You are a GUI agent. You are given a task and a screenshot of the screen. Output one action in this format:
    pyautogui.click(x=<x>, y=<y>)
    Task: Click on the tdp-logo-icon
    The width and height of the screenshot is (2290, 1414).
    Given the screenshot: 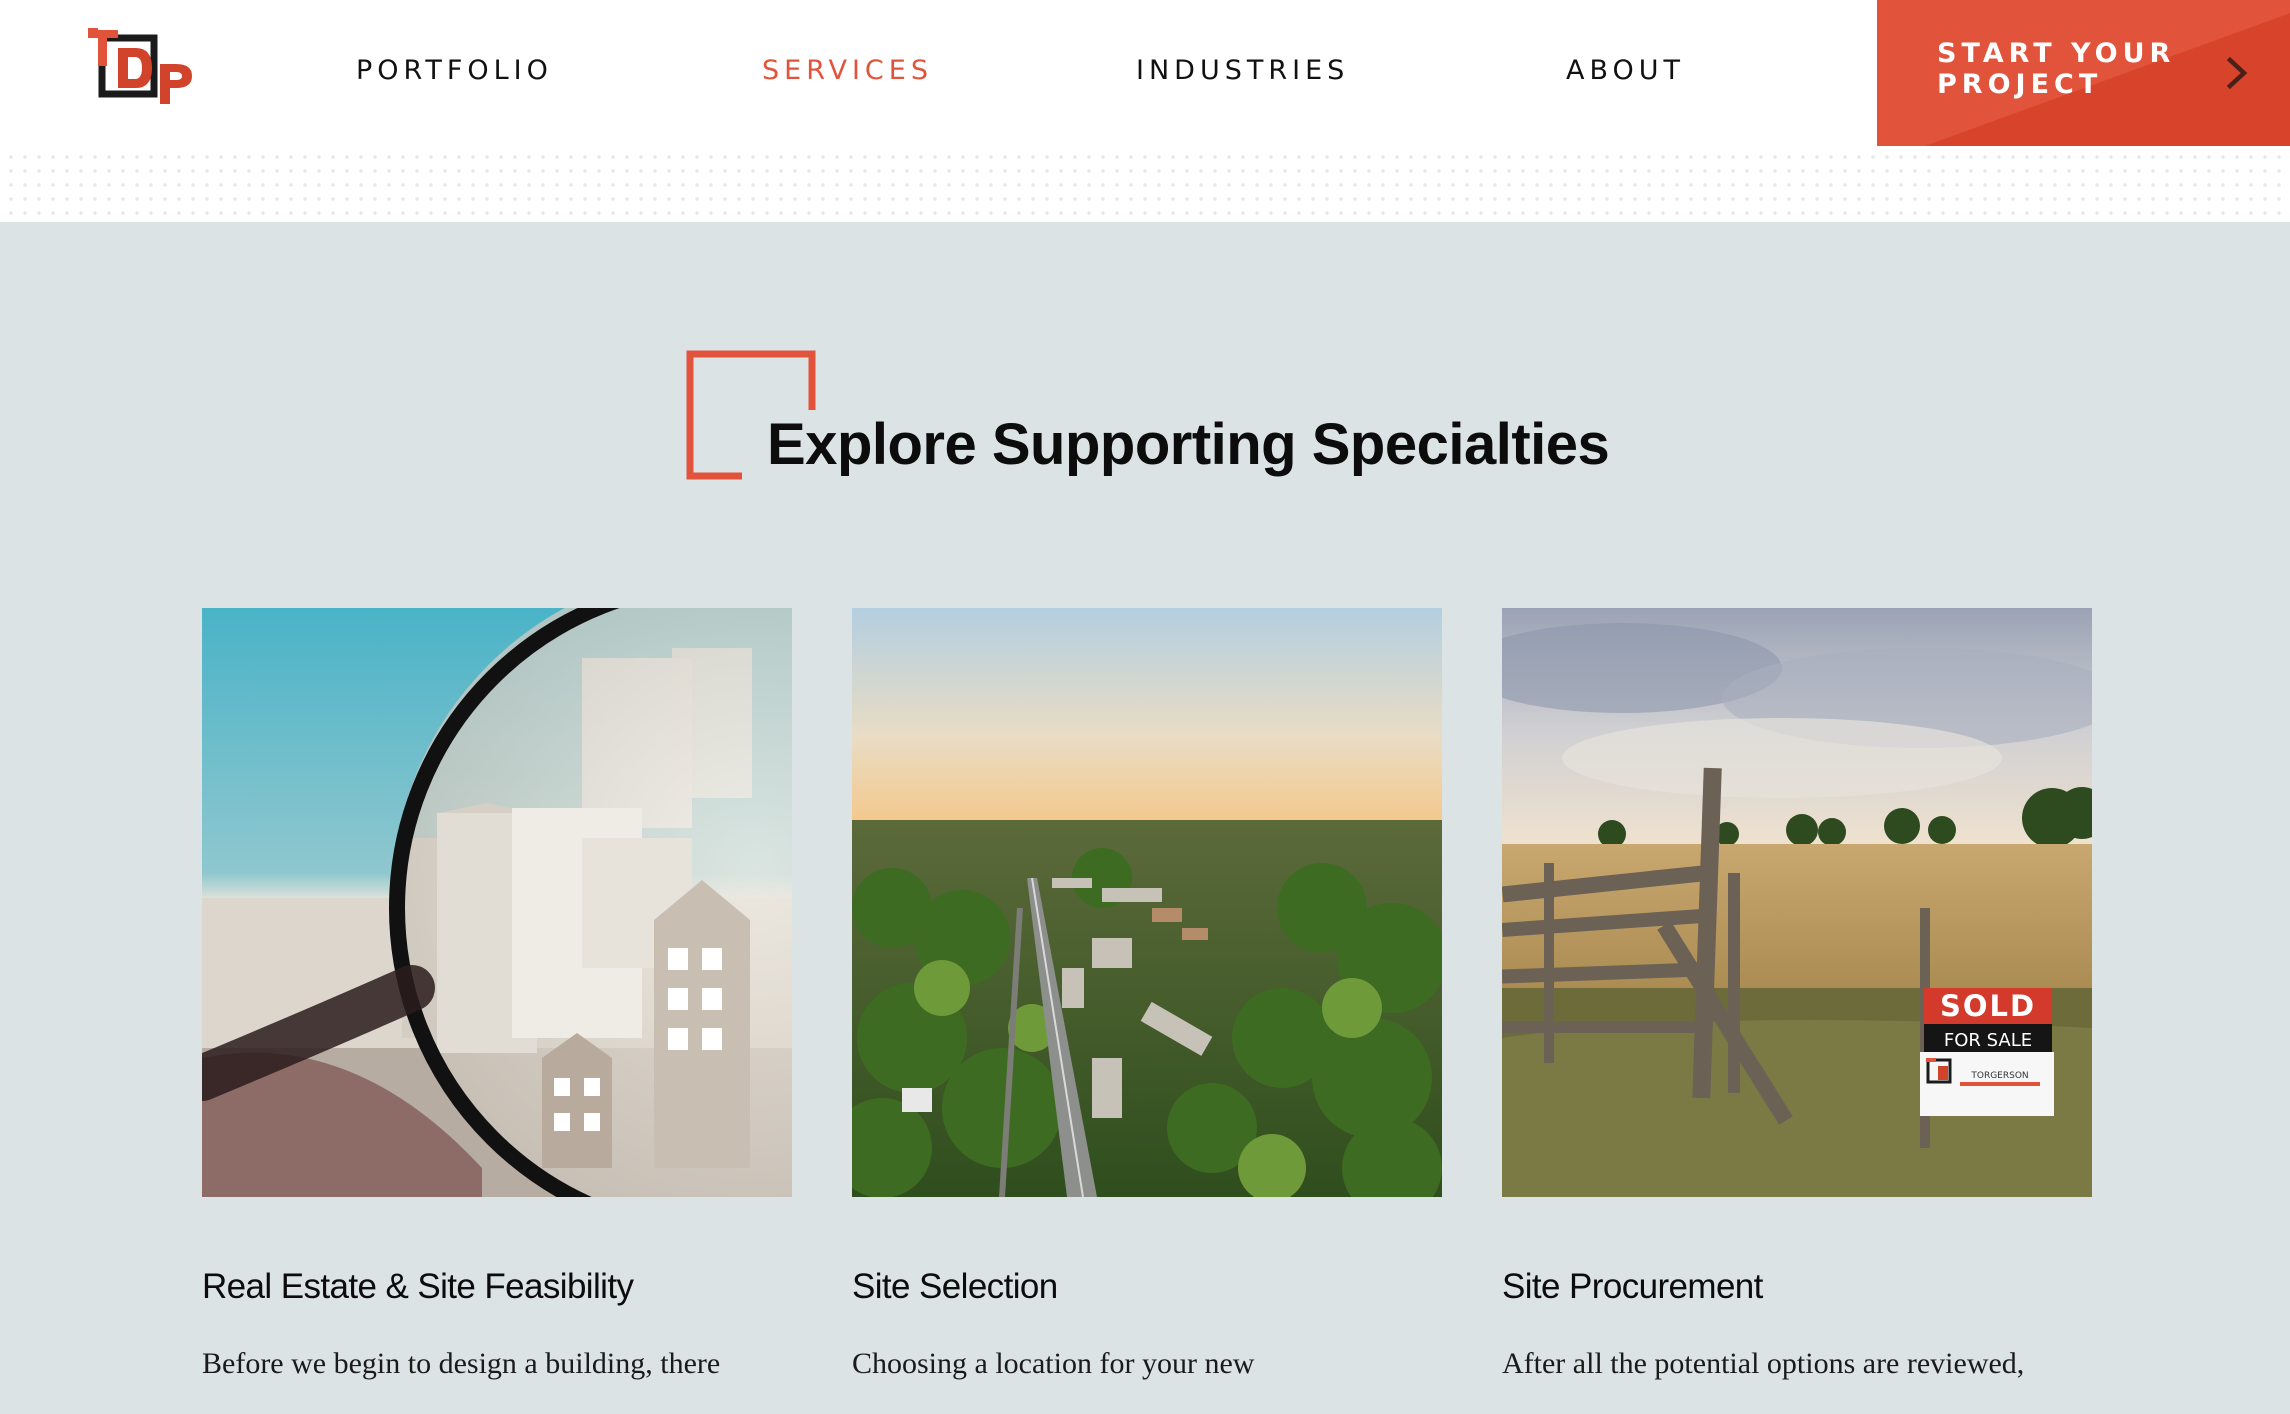 What is the action you would take?
    pyautogui.click(x=140, y=66)
    